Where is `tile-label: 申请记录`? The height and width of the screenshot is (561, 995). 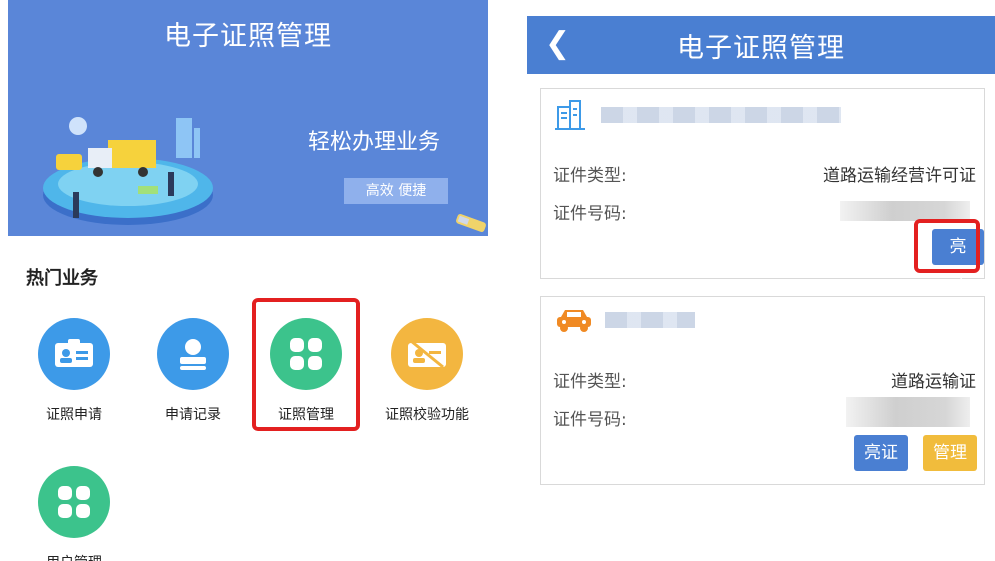 tile-label: 申请记录 is located at coordinates (193, 415).